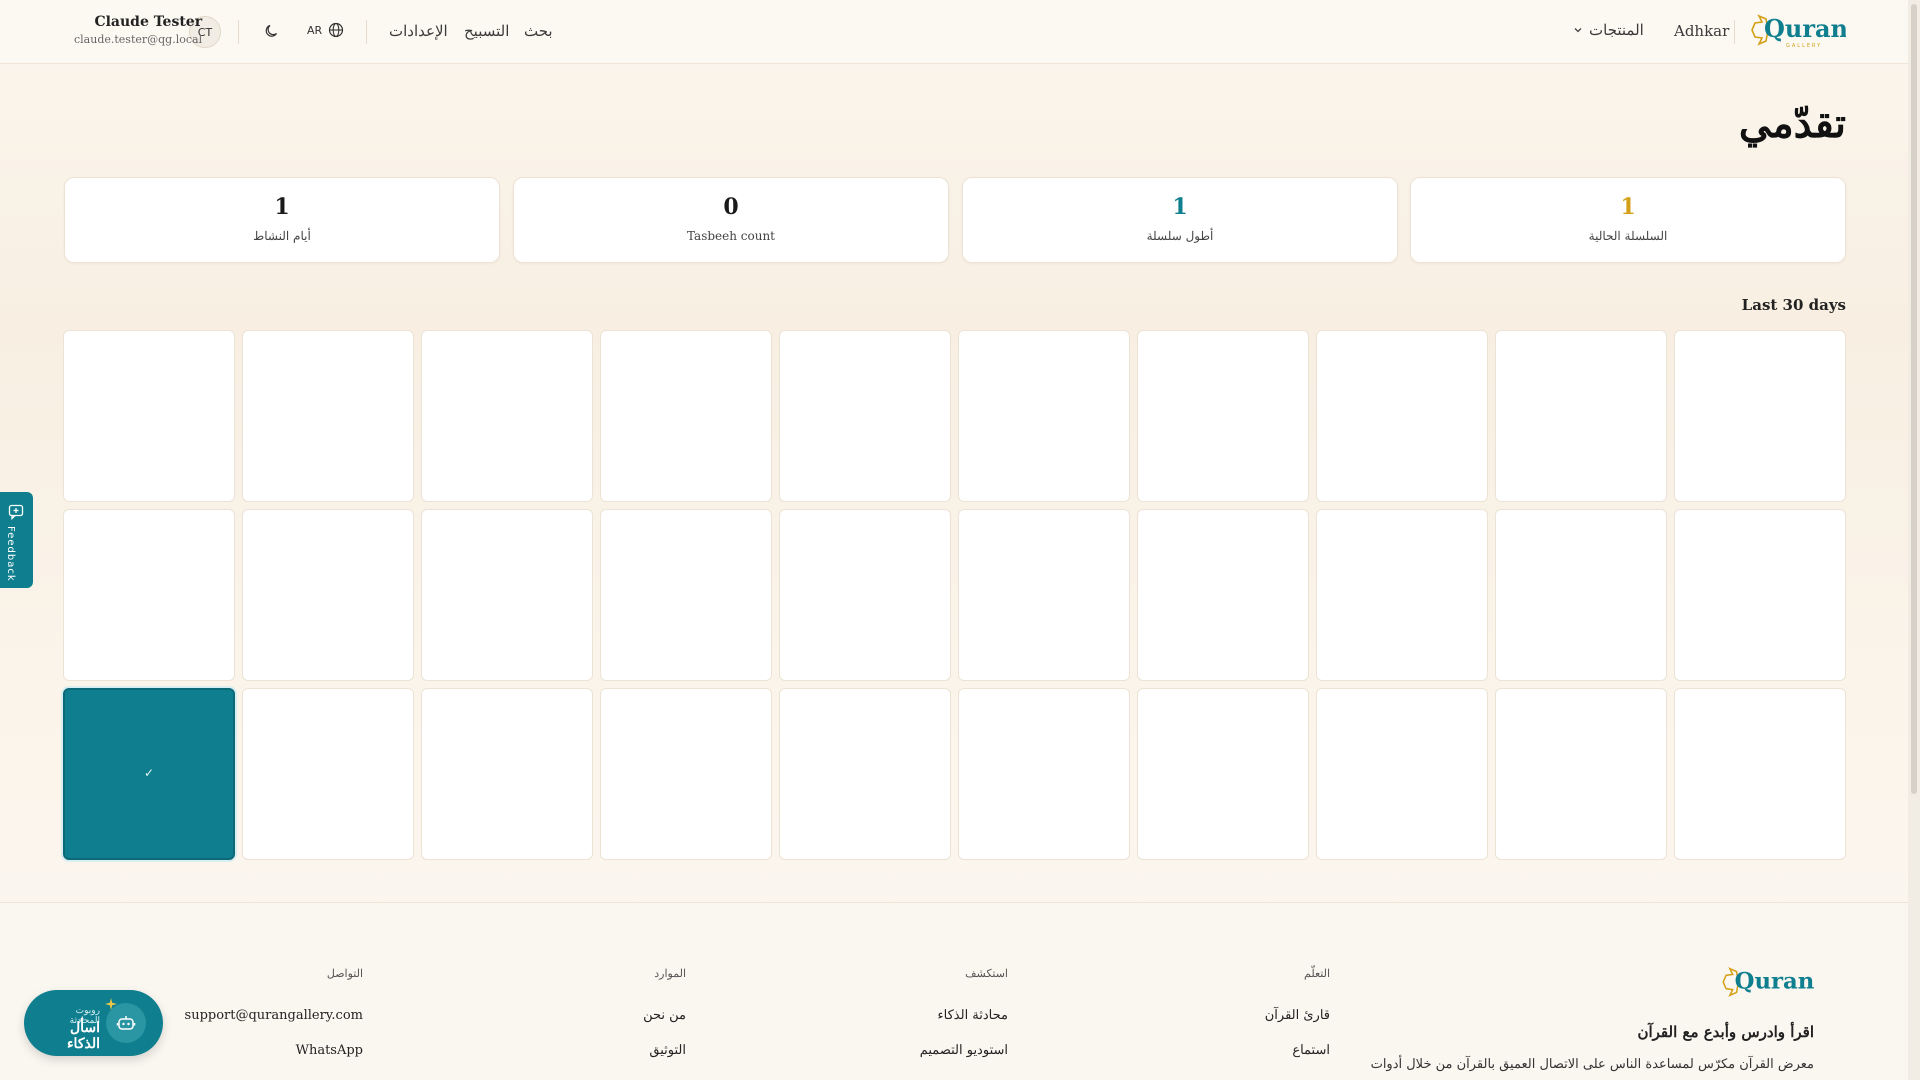 The image size is (1920, 1080). Describe the element at coordinates (664, 1015) in the screenshot. I see `footer-link: من نحن` at that location.